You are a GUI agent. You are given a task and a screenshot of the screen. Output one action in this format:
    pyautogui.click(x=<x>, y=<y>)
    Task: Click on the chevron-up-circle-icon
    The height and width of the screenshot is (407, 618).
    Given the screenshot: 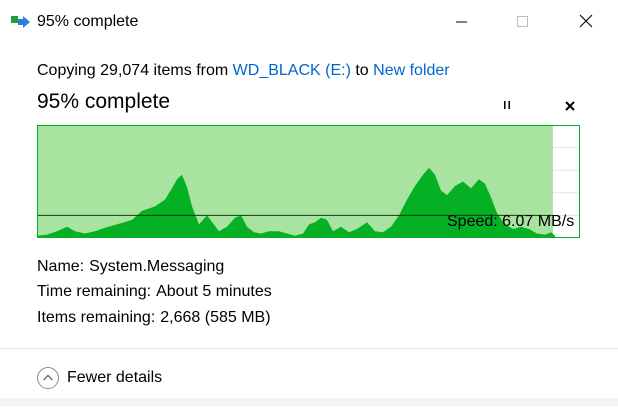 What is the action you would take?
    pyautogui.click(x=48, y=378)
    